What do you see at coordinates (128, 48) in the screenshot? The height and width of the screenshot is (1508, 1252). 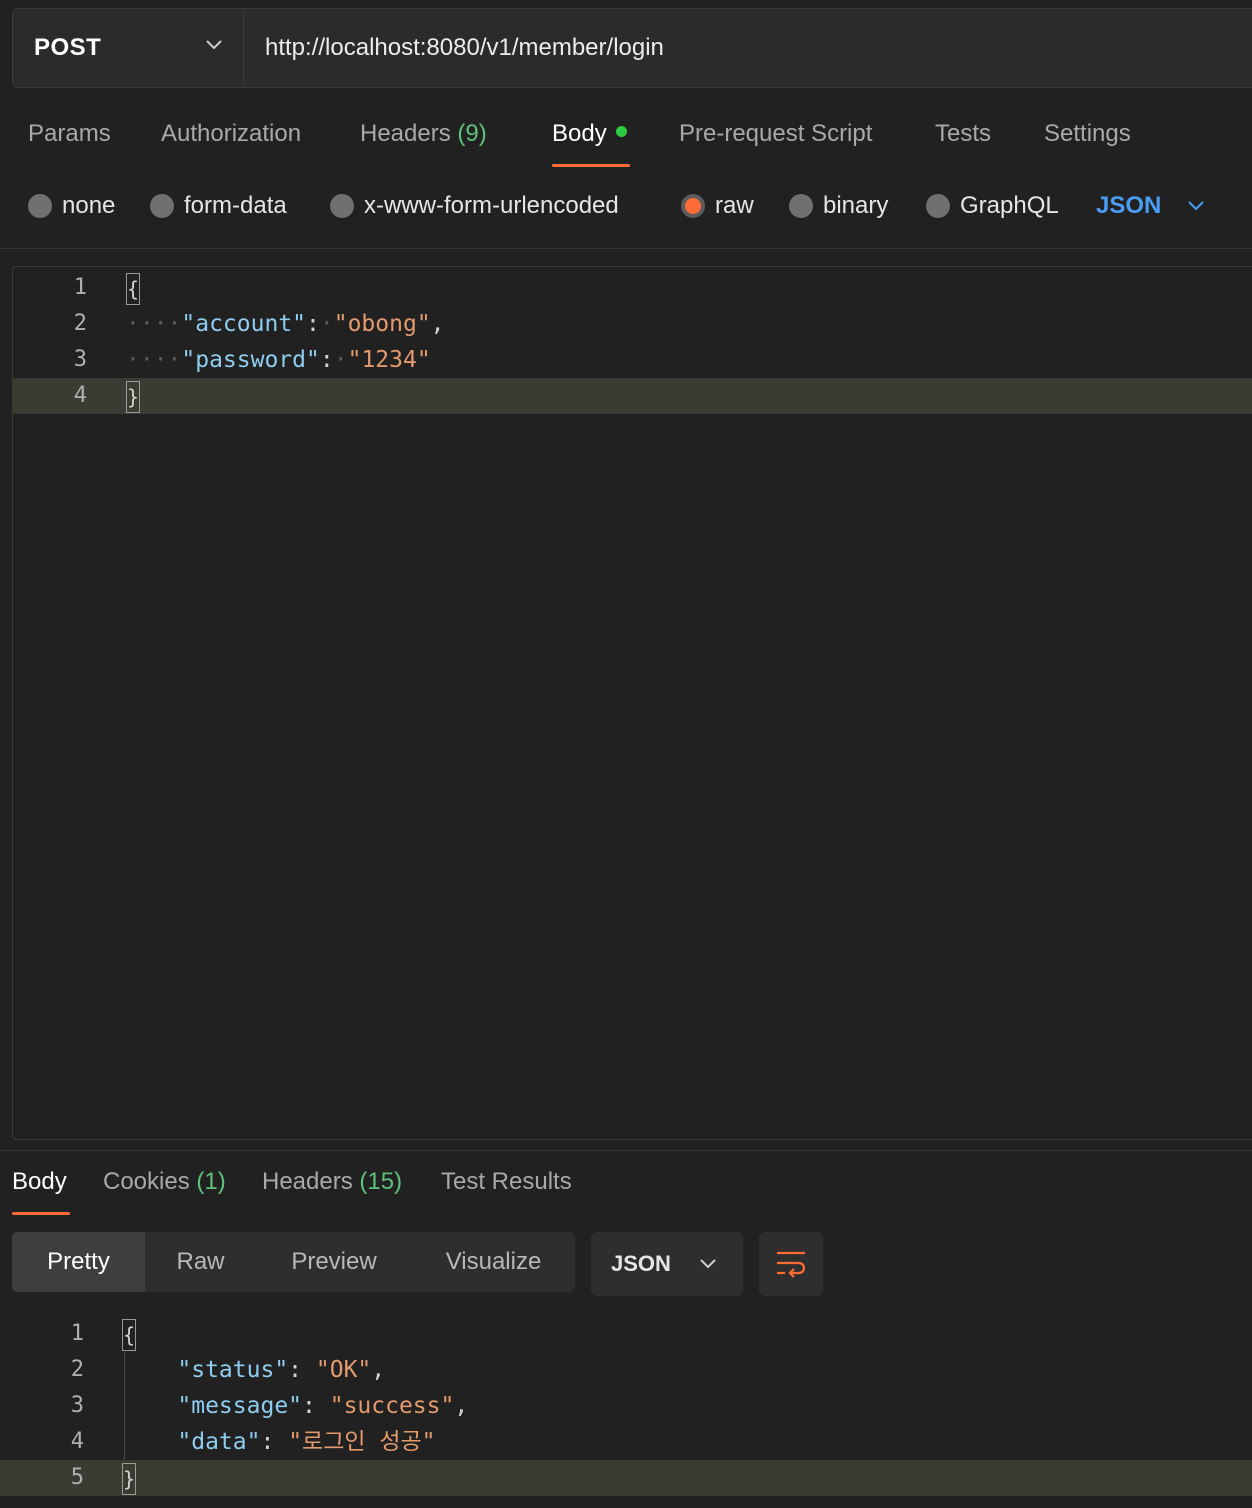 I see `method-select: POST` at bounding box center [128, 48].